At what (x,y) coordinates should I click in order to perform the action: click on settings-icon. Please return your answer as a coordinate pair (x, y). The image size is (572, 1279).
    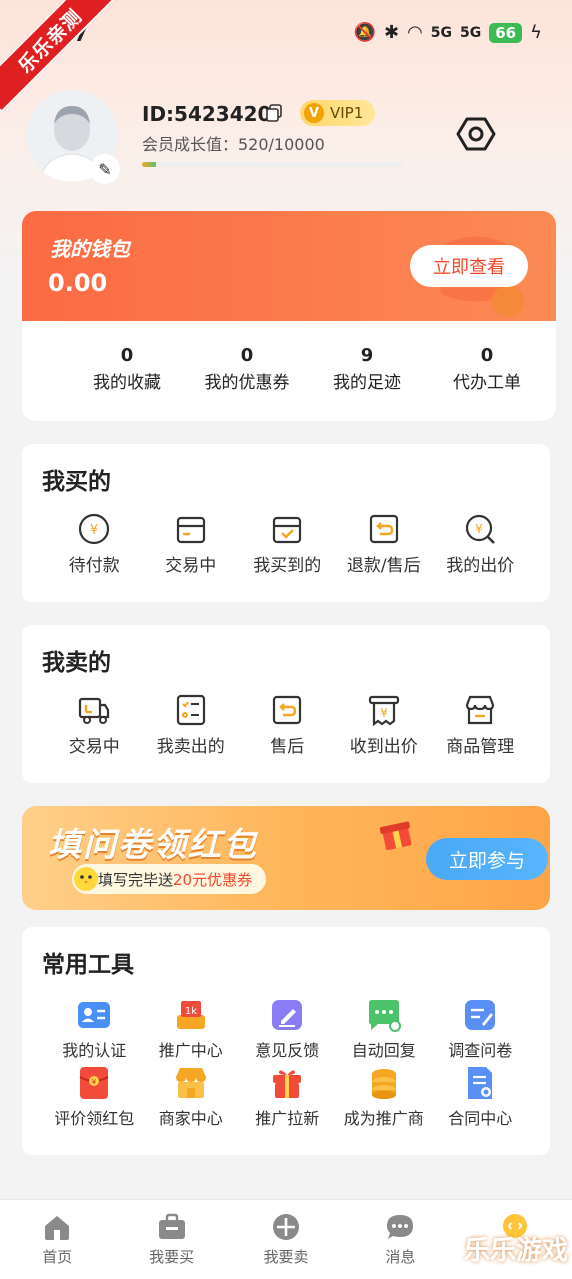
    Looking at the image, I should click on (476, 134).